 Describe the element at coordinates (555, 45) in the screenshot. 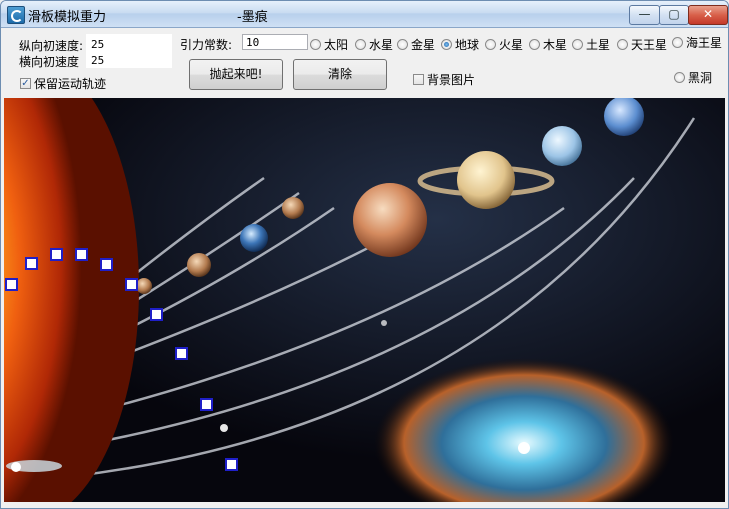

I see `radio-jupiter-label: 木星` at that location.